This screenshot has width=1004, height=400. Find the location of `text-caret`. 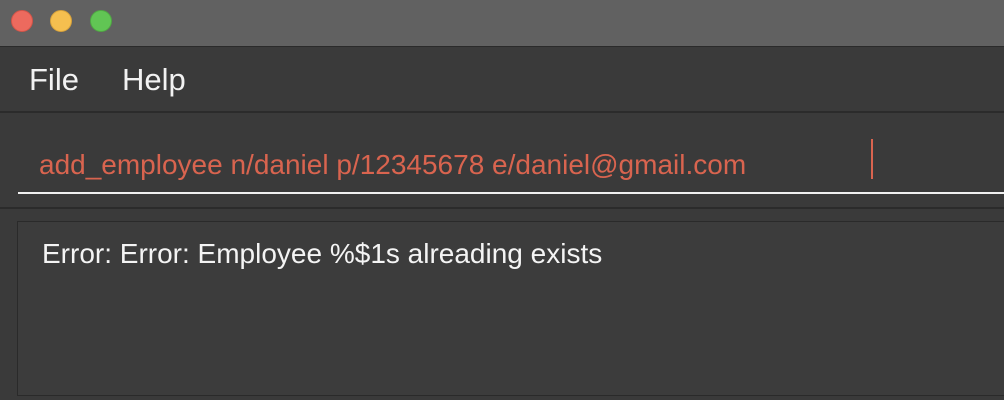

text-caret is located at coordinates (872, 159).